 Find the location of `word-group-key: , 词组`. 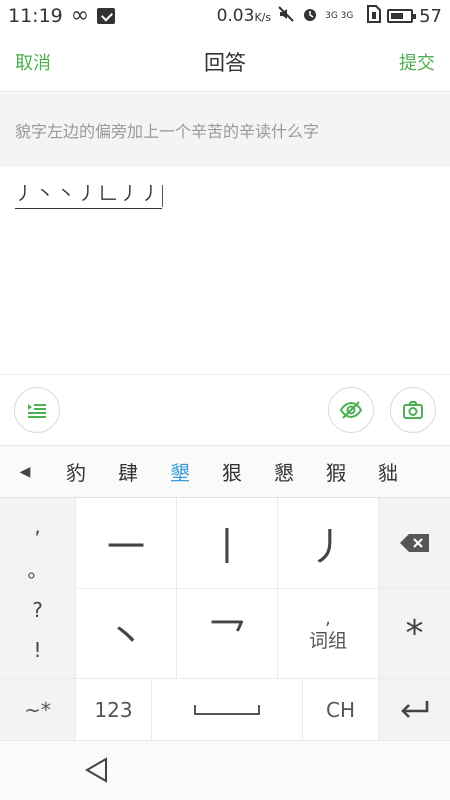

word-group-key: , 词组 is located at coordinates (328, 633).